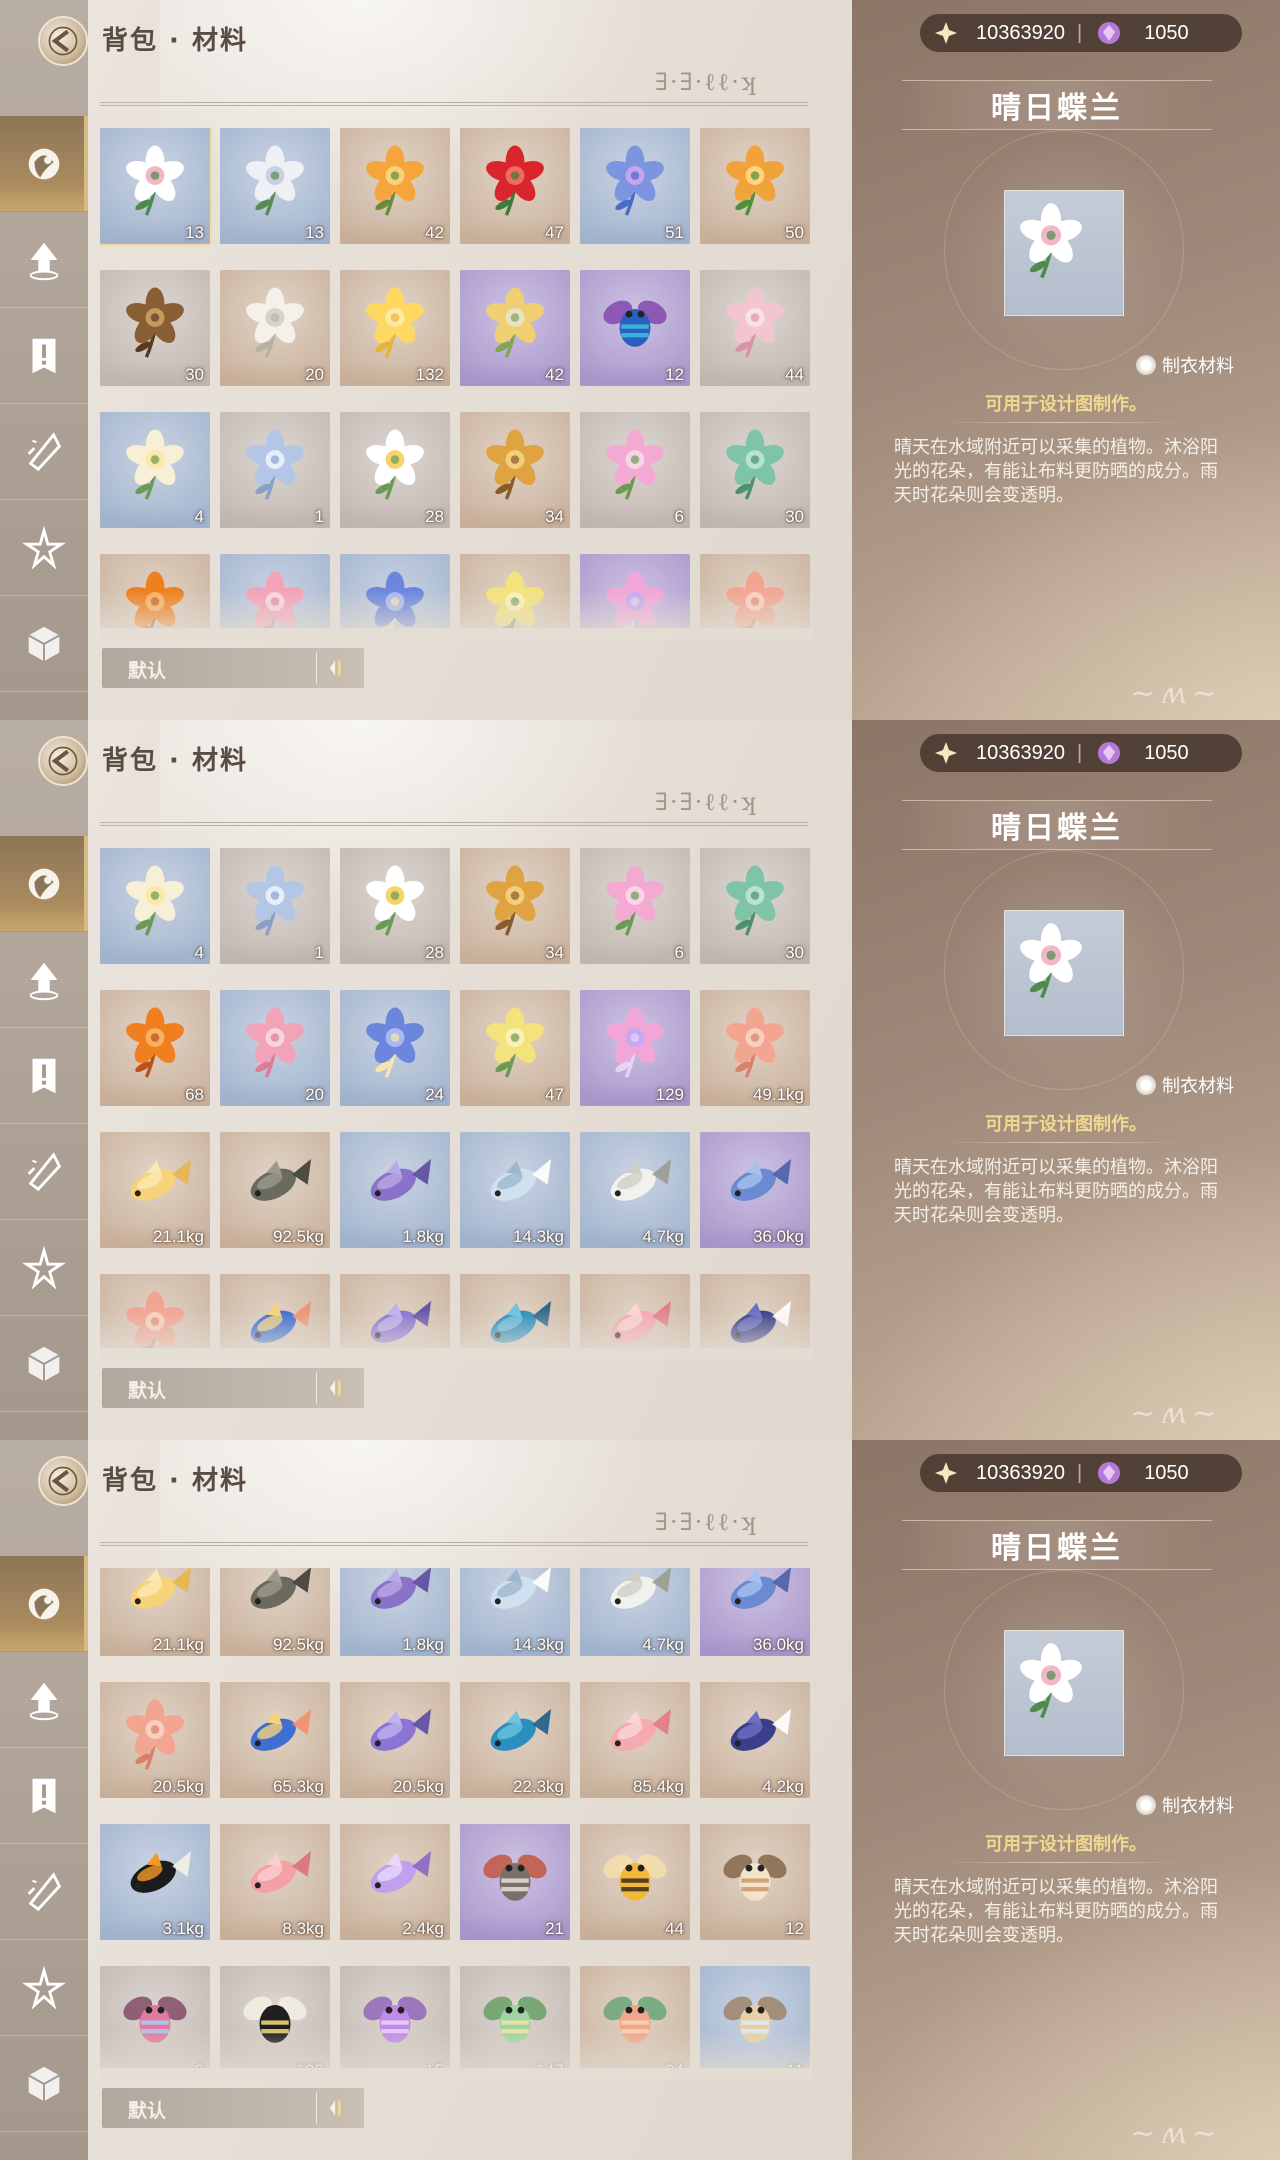 This screenshot has height=2160, width=1280. Describe the element at coordinates (515, 1882) in the screenshot. I see `item-slot: 21` at that location.